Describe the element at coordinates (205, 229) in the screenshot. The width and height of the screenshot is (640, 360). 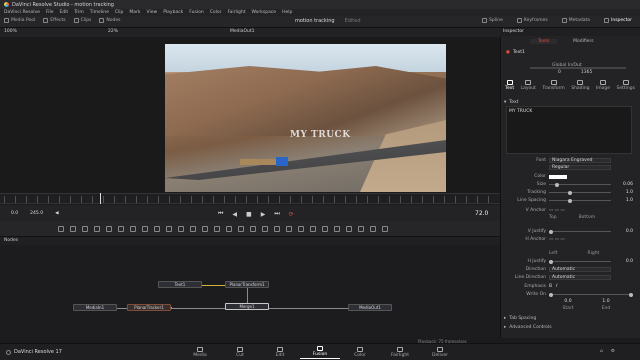
I see `particles-icon` at that location.